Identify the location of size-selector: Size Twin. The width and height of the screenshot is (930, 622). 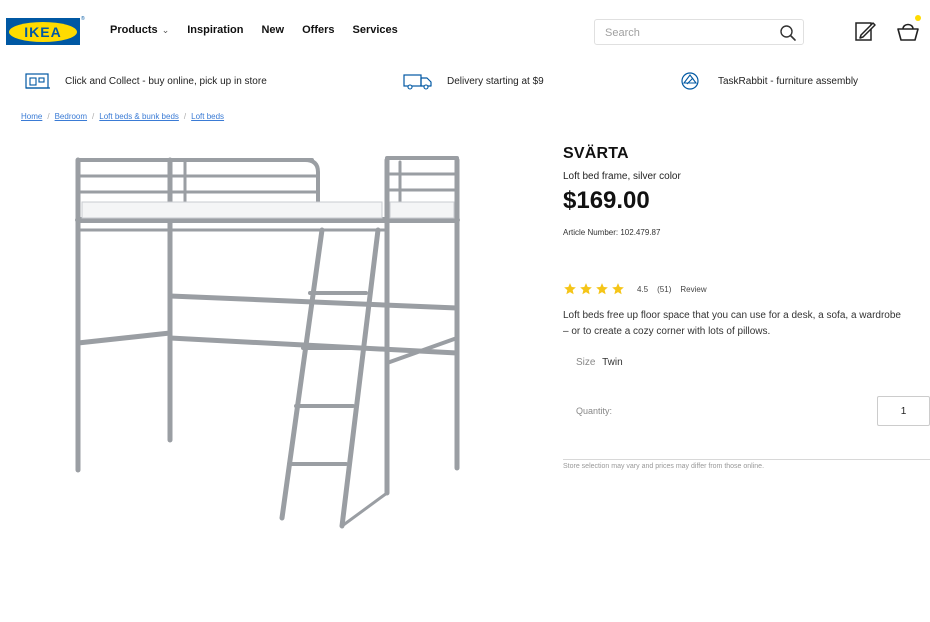
(599, 362).